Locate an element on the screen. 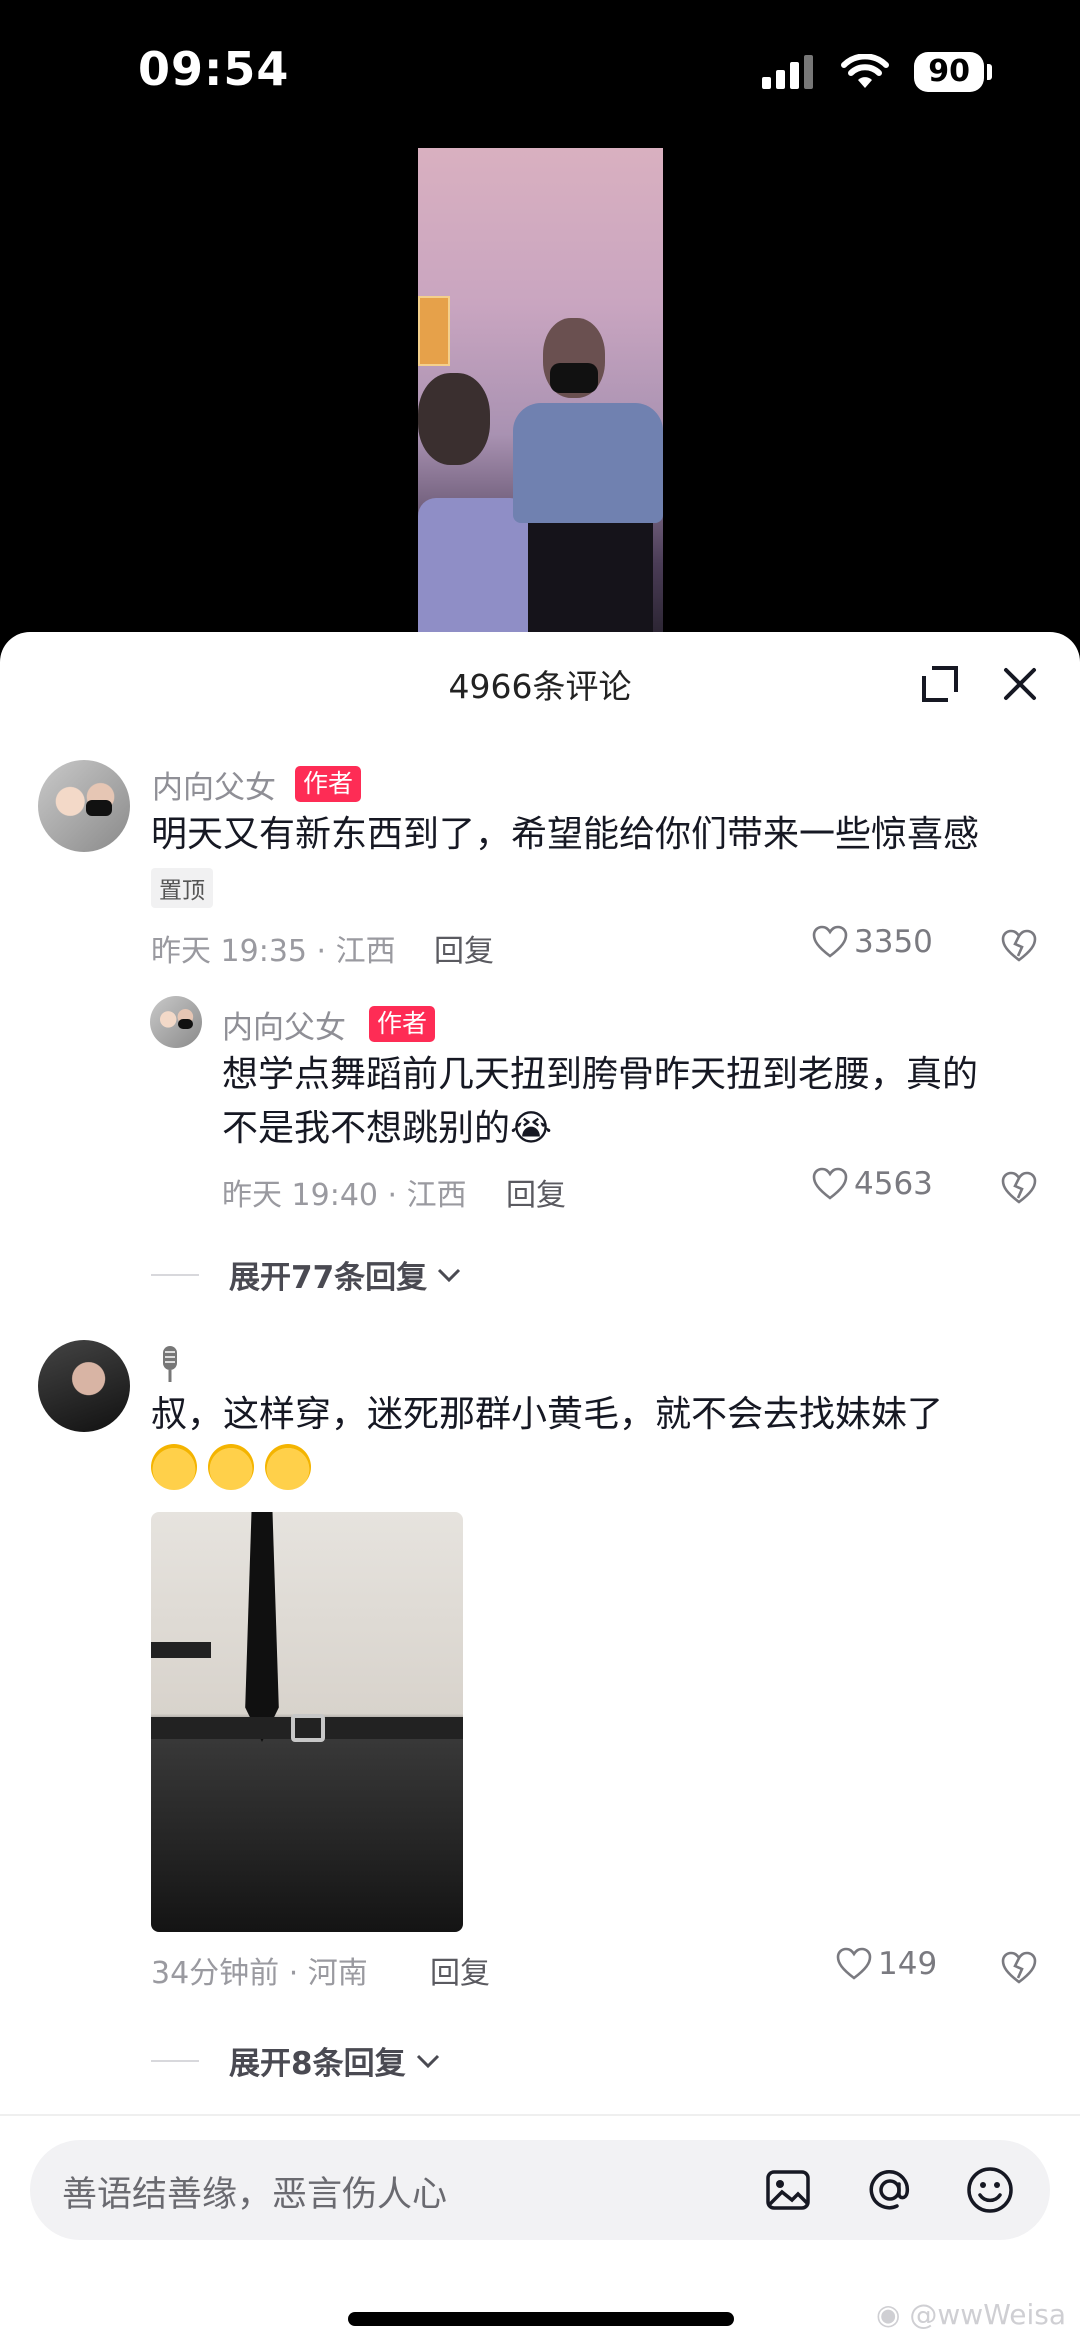 This screenshot has width=1080, height=2341. like-button: 4563 is located at coordinates (872, 1184).